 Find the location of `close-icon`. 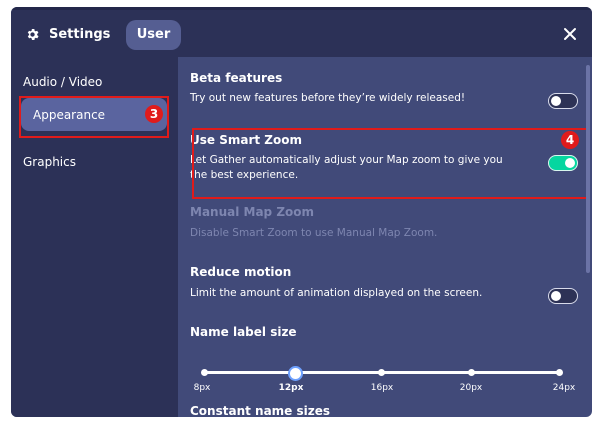

close-icon is located at coordinates (570, 34).